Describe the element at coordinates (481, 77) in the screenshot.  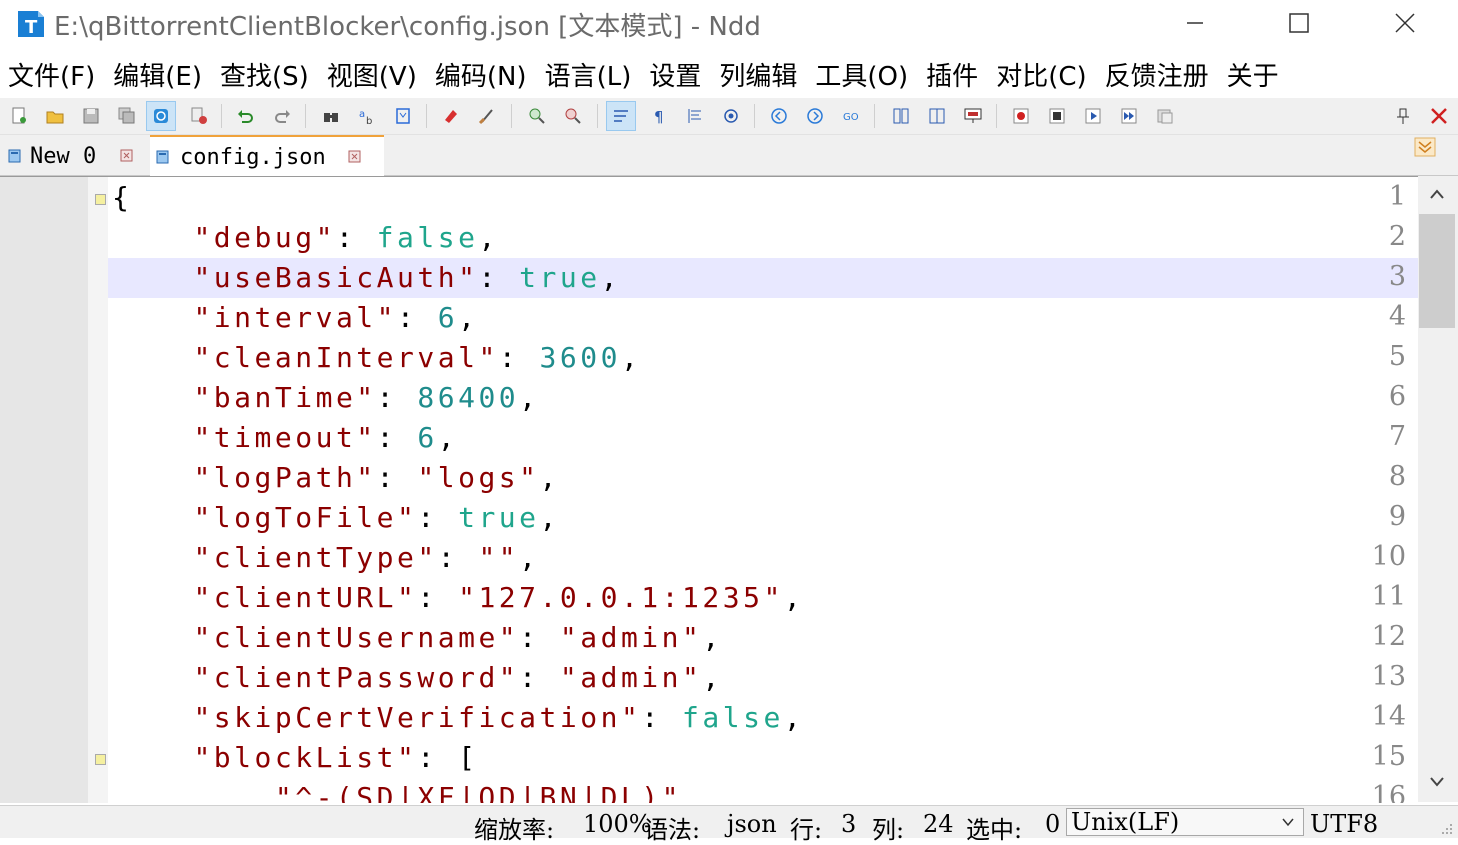
I see `menu-encoding: 编码(N)` at that location.